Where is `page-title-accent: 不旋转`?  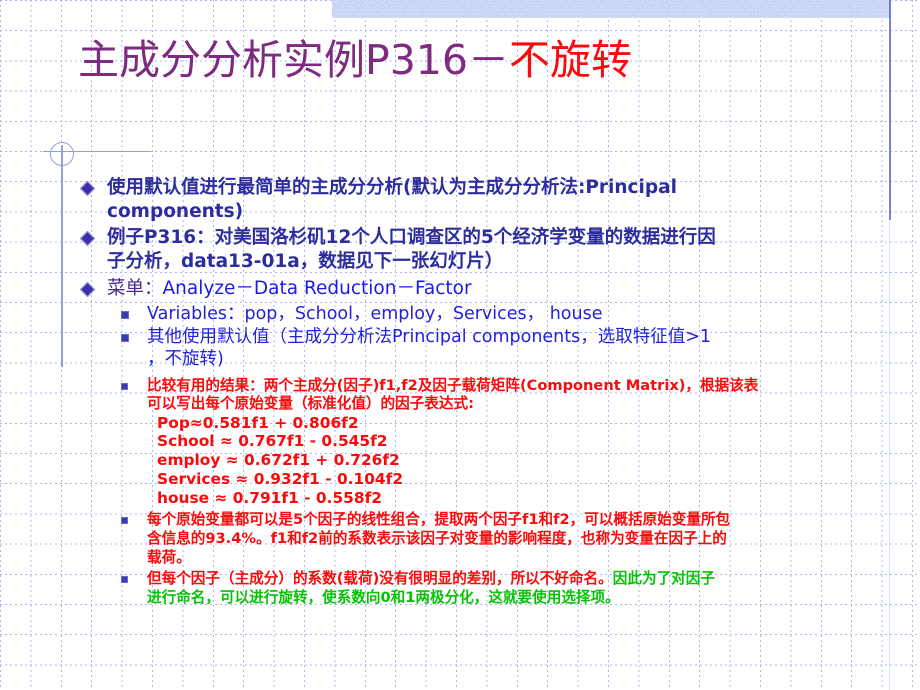 page-title-accent: 不旋转 is located at coordinates (570, 60).